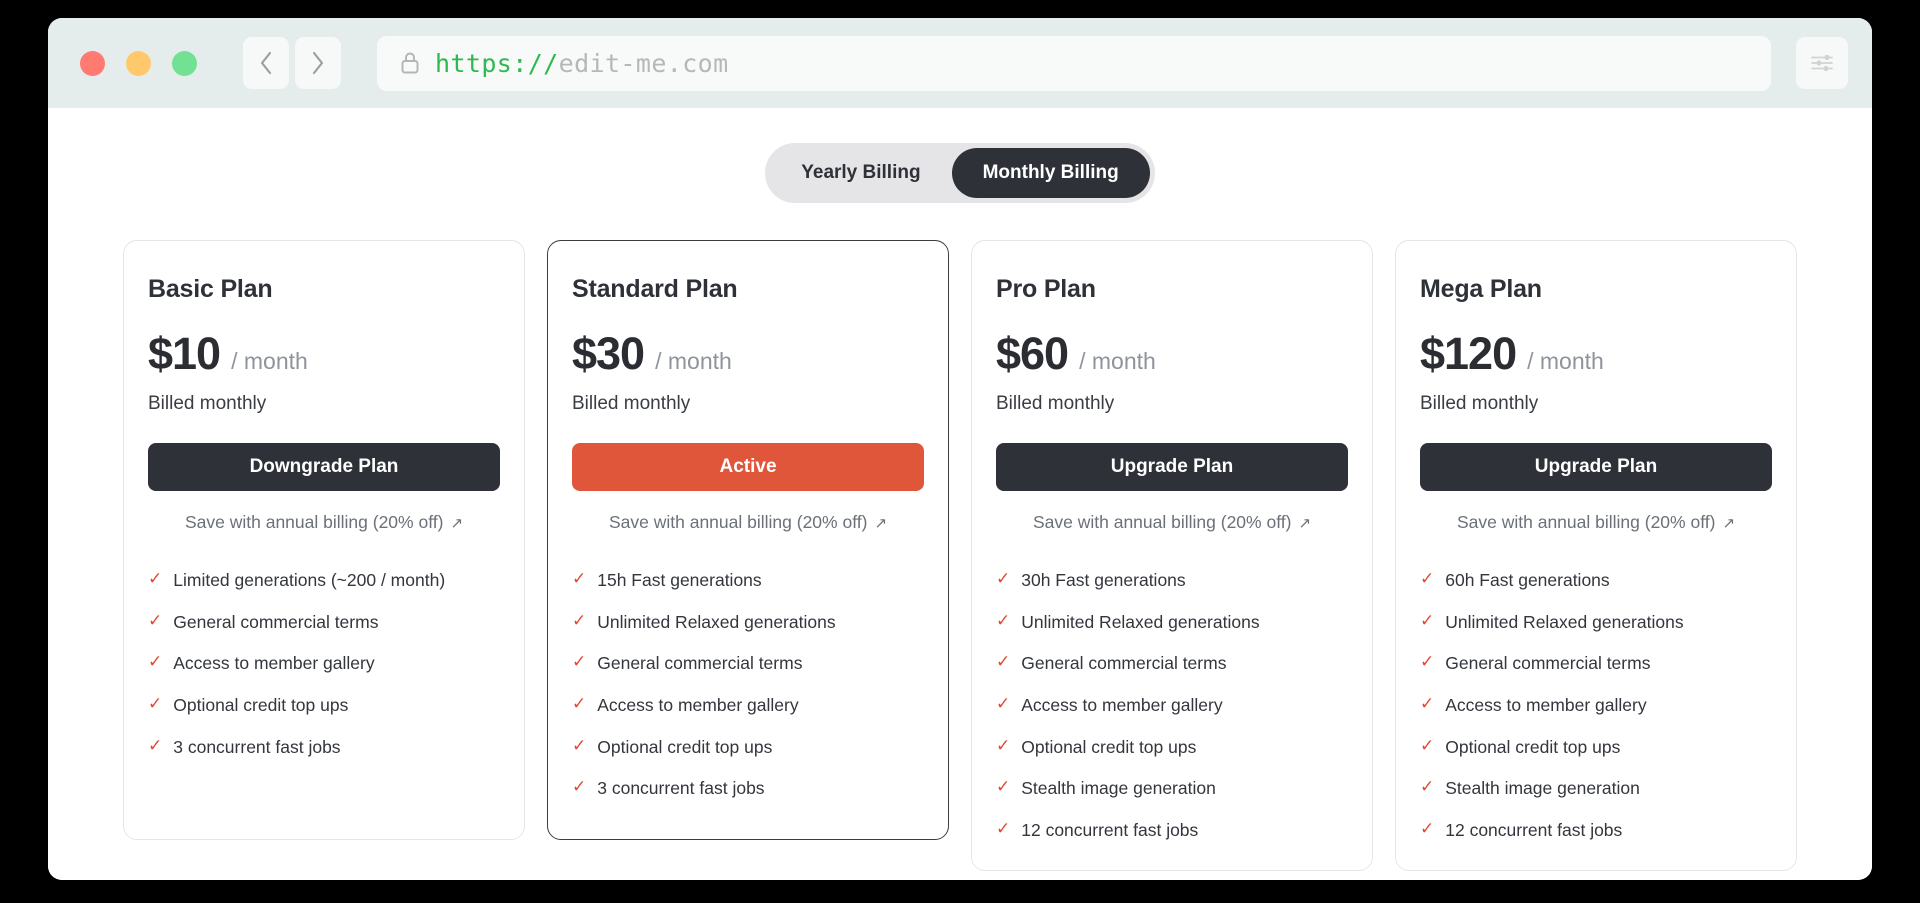 Image resolution: width=1920 pixels, height=903 pixels. I want to click on price-row: $120 / month, so click(1596, 353).